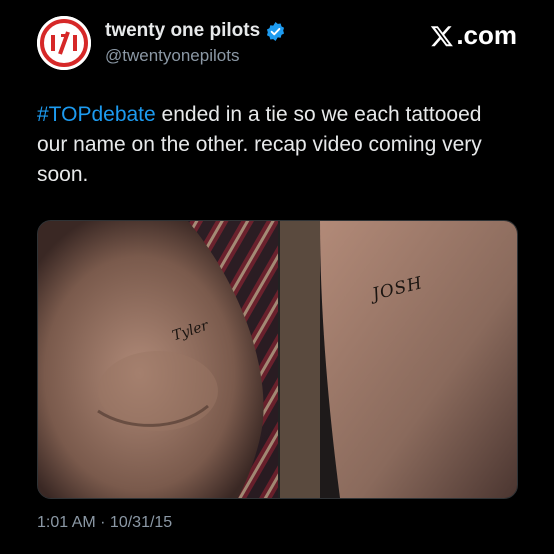 The height and width of the screenshot is (554, 554). I want to click on user-handle: @twentyonepilots, so click(172, 56).